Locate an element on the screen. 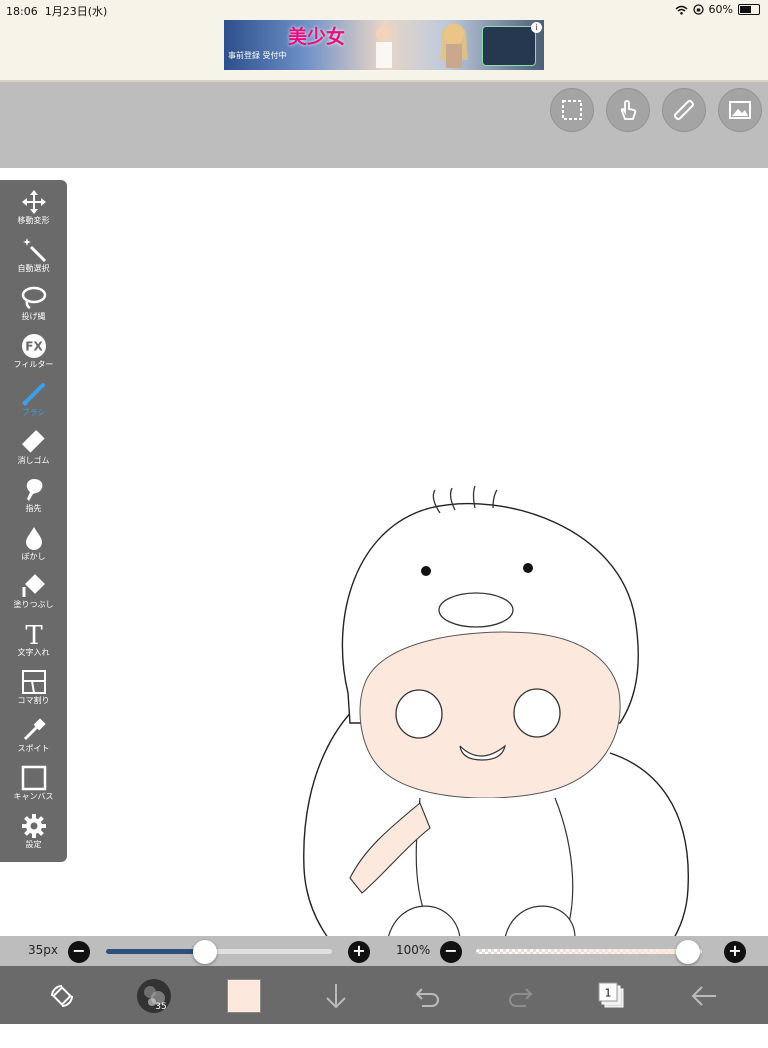 This screenshot has width=768, height=1048. battery-percent: 60% is located at coordinates (720, 9).